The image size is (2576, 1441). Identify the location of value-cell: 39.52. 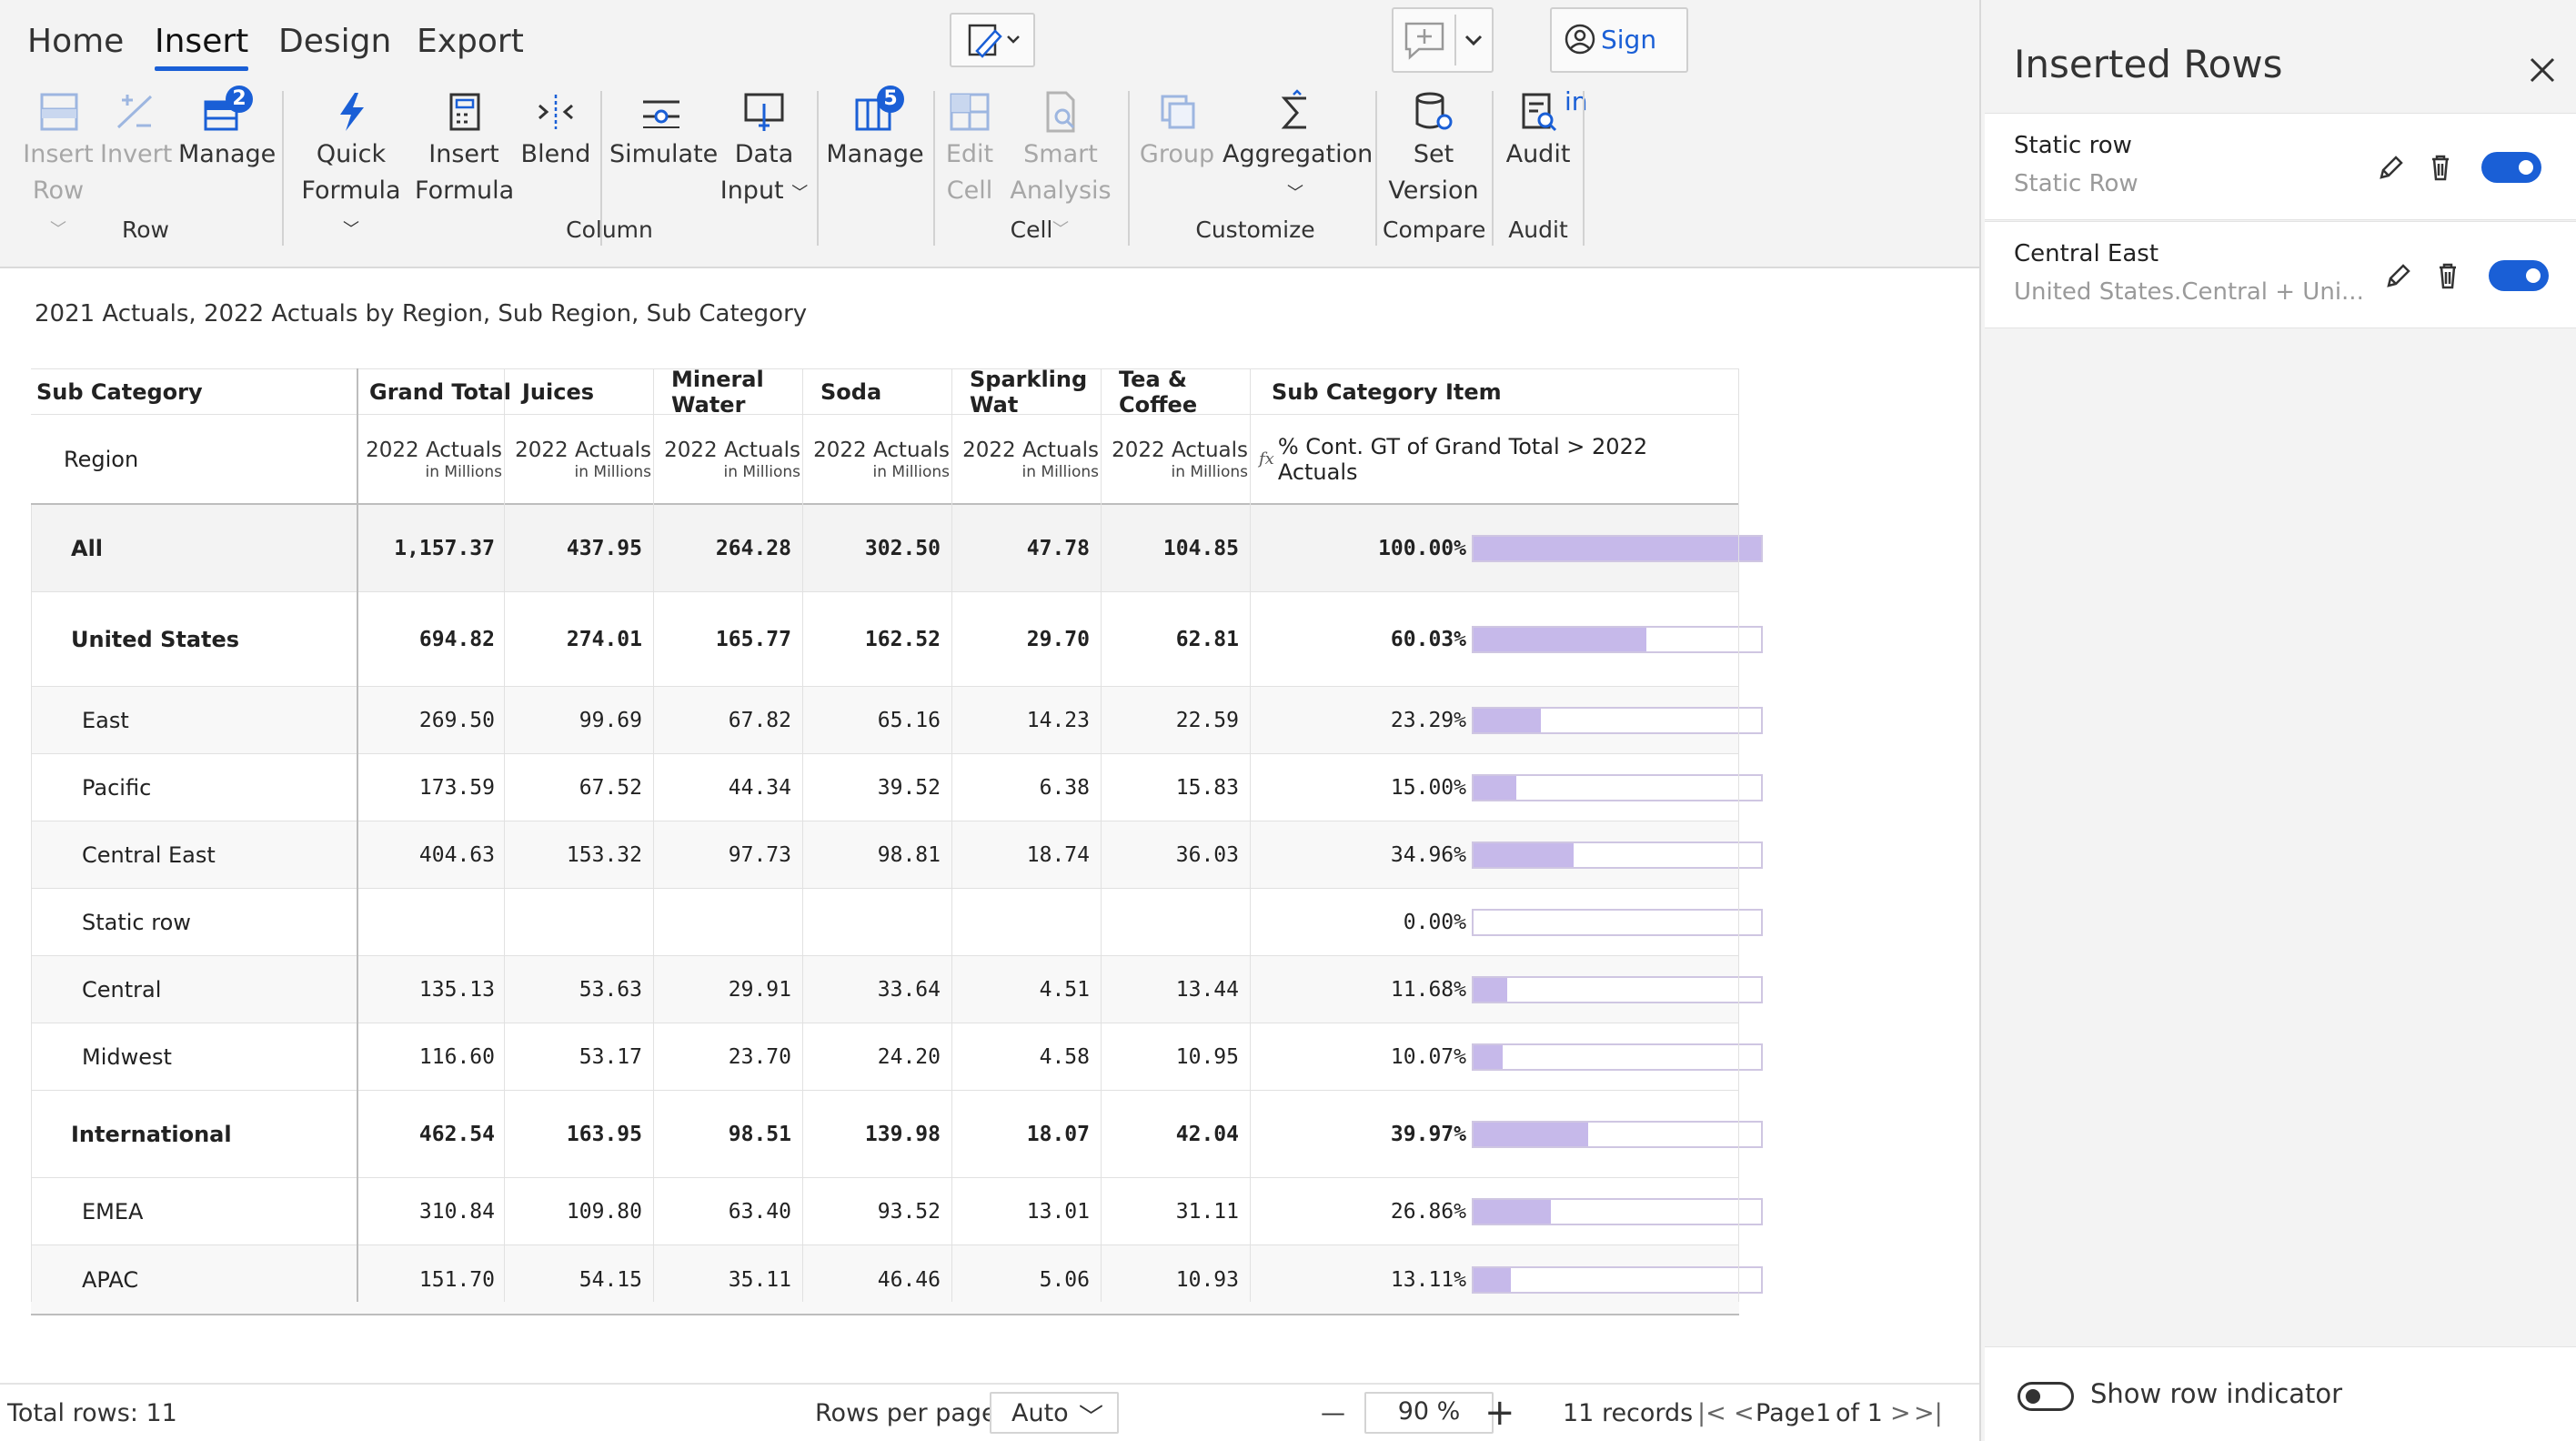
(876, 787).